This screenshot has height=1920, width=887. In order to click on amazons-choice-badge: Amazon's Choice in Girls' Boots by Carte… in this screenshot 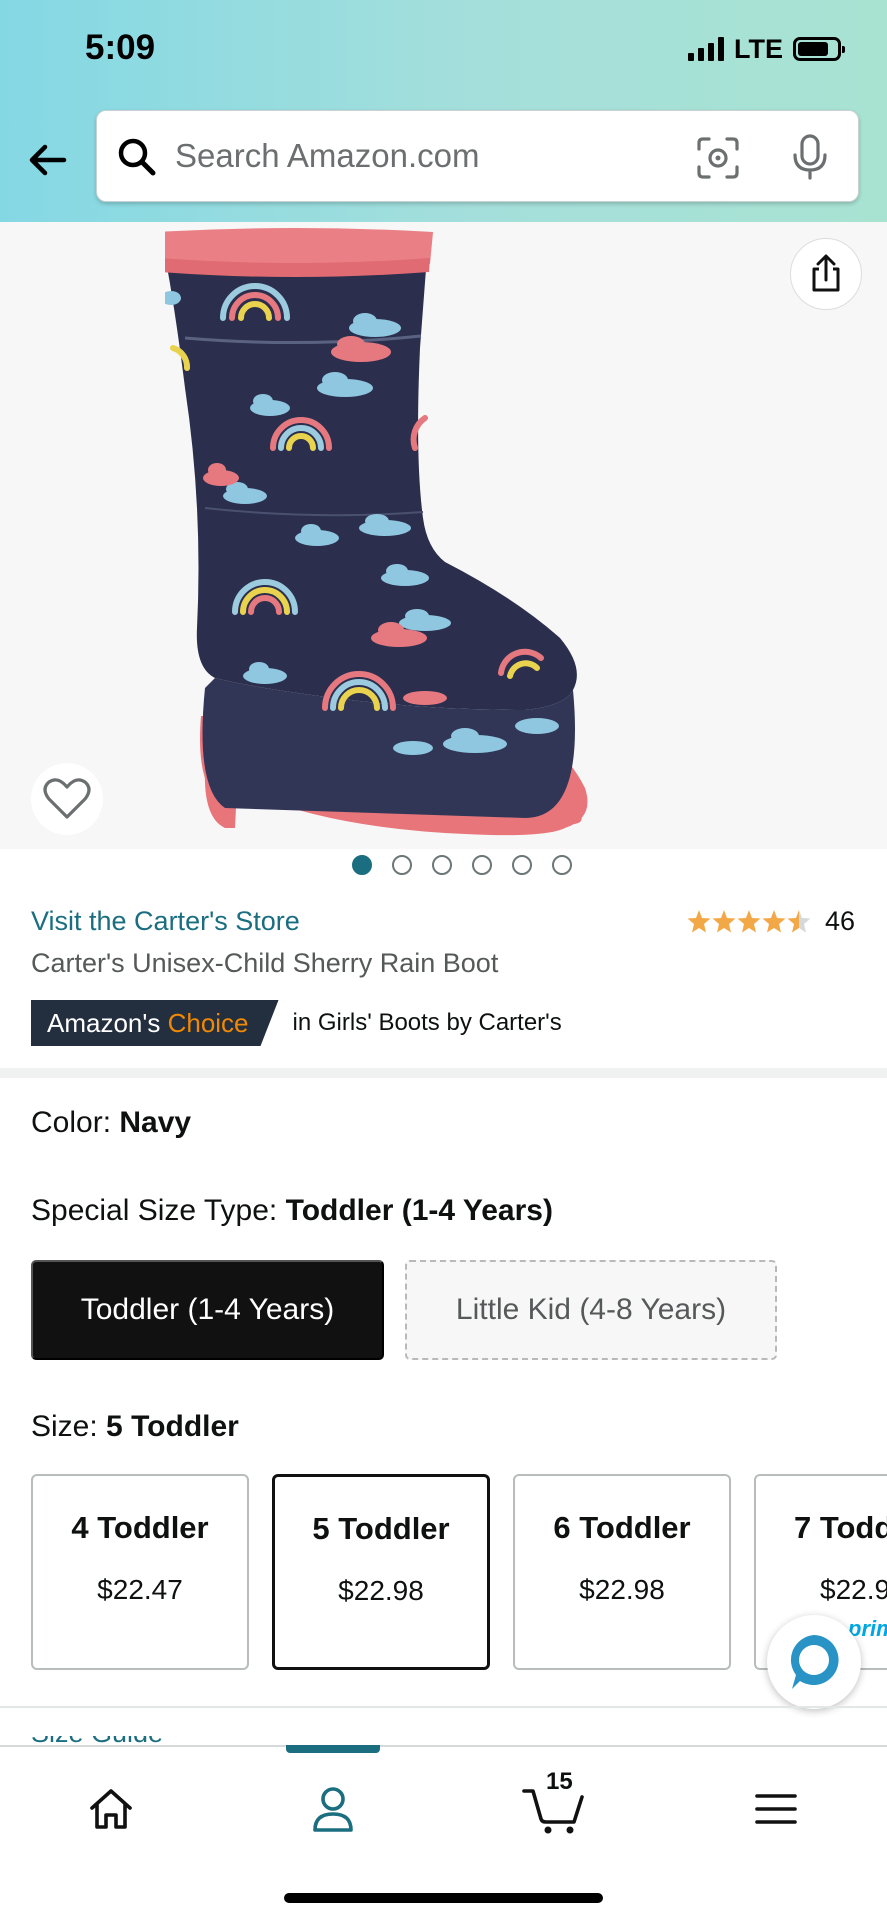, I will do `click(296, 1023)`.